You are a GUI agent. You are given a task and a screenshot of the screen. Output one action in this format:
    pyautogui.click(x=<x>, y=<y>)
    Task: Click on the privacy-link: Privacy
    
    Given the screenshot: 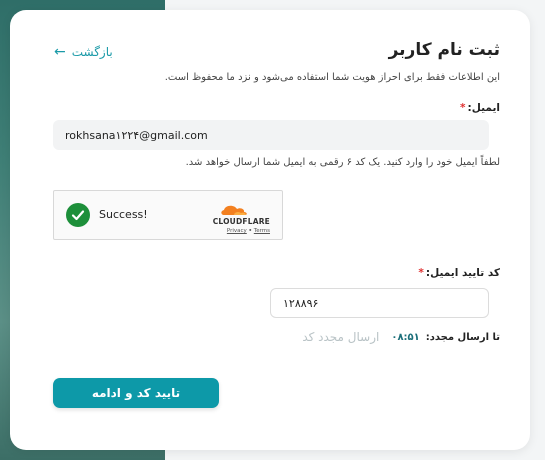 What is the action you would take?
    pyautogui.click(x=237, y=231)
    